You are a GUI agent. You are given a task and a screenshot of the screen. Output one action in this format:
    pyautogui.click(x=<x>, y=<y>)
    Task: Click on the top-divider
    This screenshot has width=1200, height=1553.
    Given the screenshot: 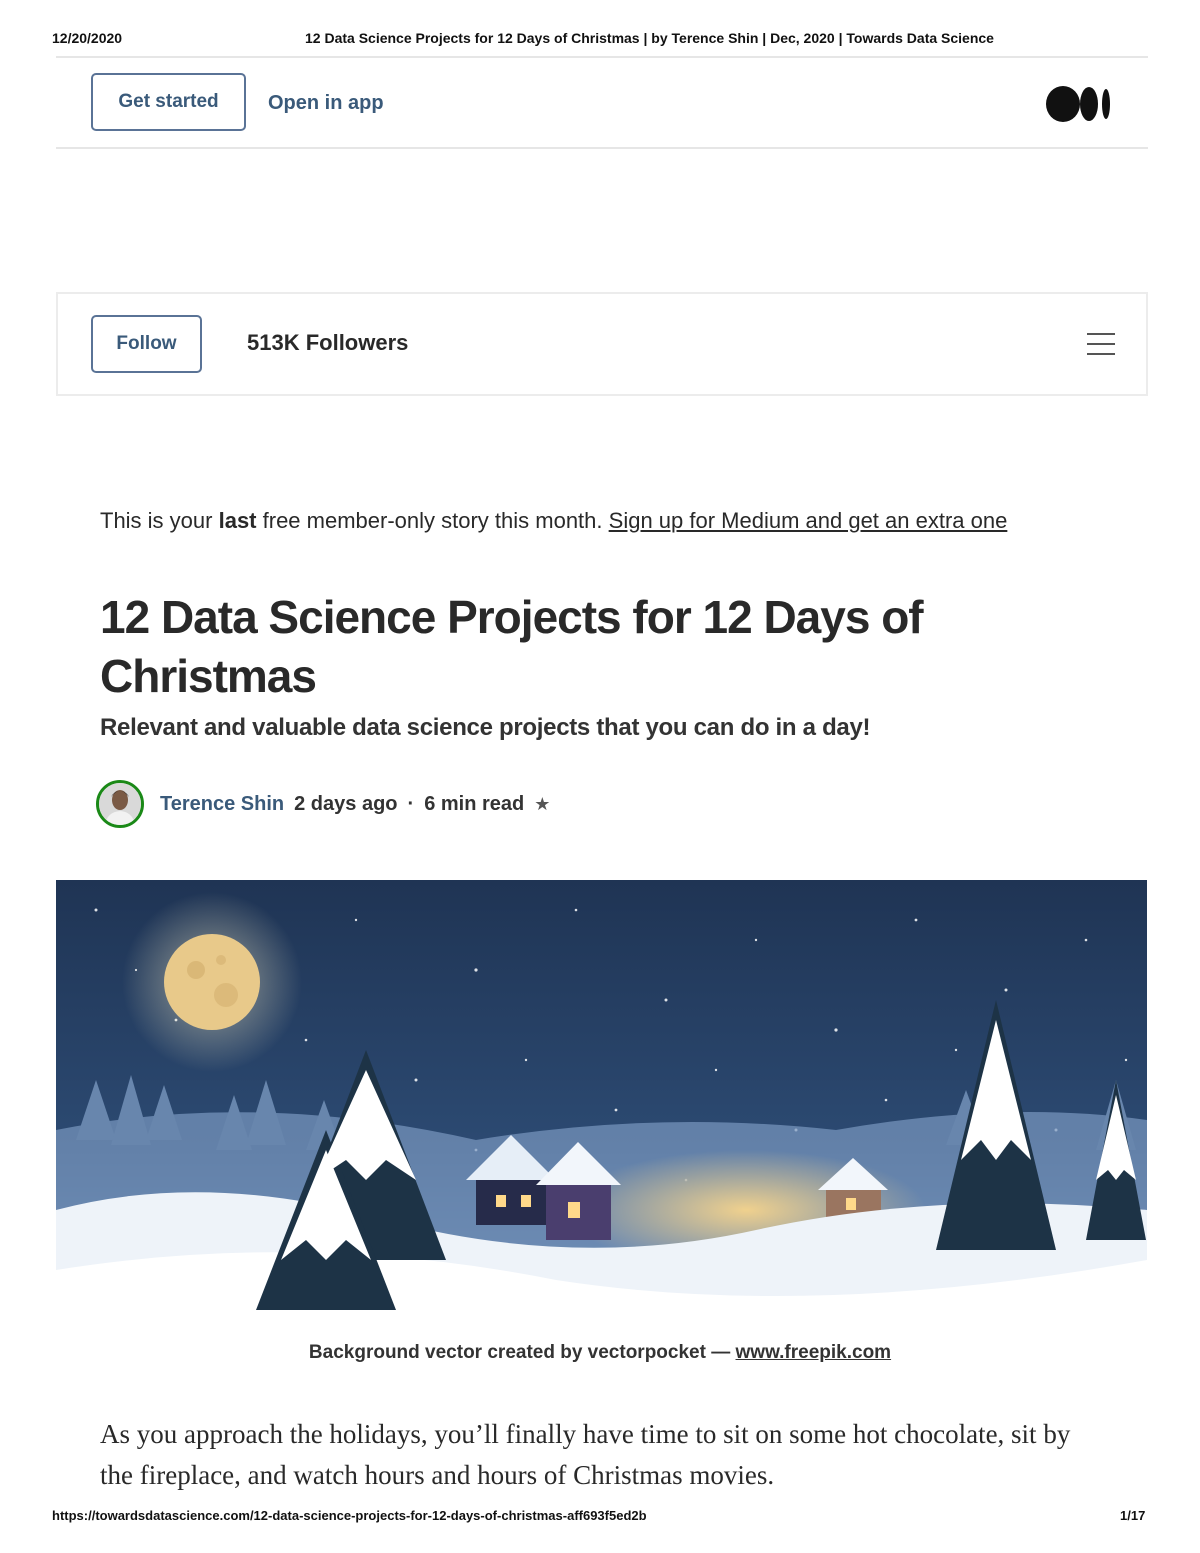 What is the action you would take?
    pyautogui.click(x=602, y=57)
    